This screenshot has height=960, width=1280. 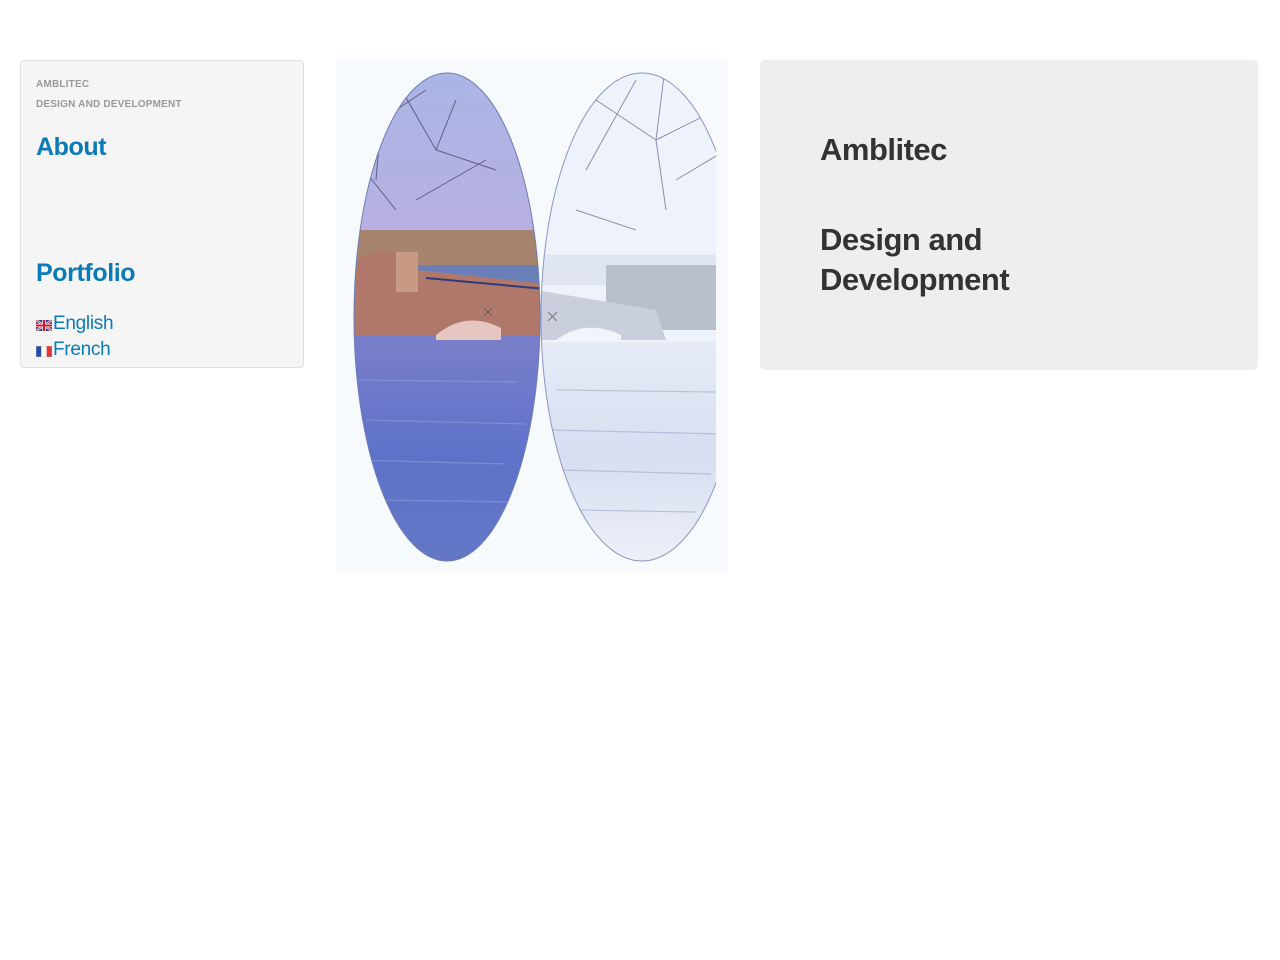 What do you see at coordinates (1009, 215) in the screenshot?
I see `intro-panel: Amblitec Design and Development` at bounding box center [1009, 215].